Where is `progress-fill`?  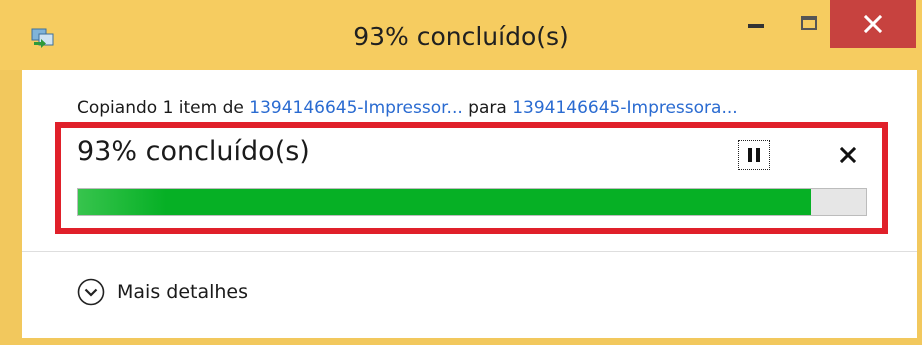 progress-fill is located at coordinates (444, 202).